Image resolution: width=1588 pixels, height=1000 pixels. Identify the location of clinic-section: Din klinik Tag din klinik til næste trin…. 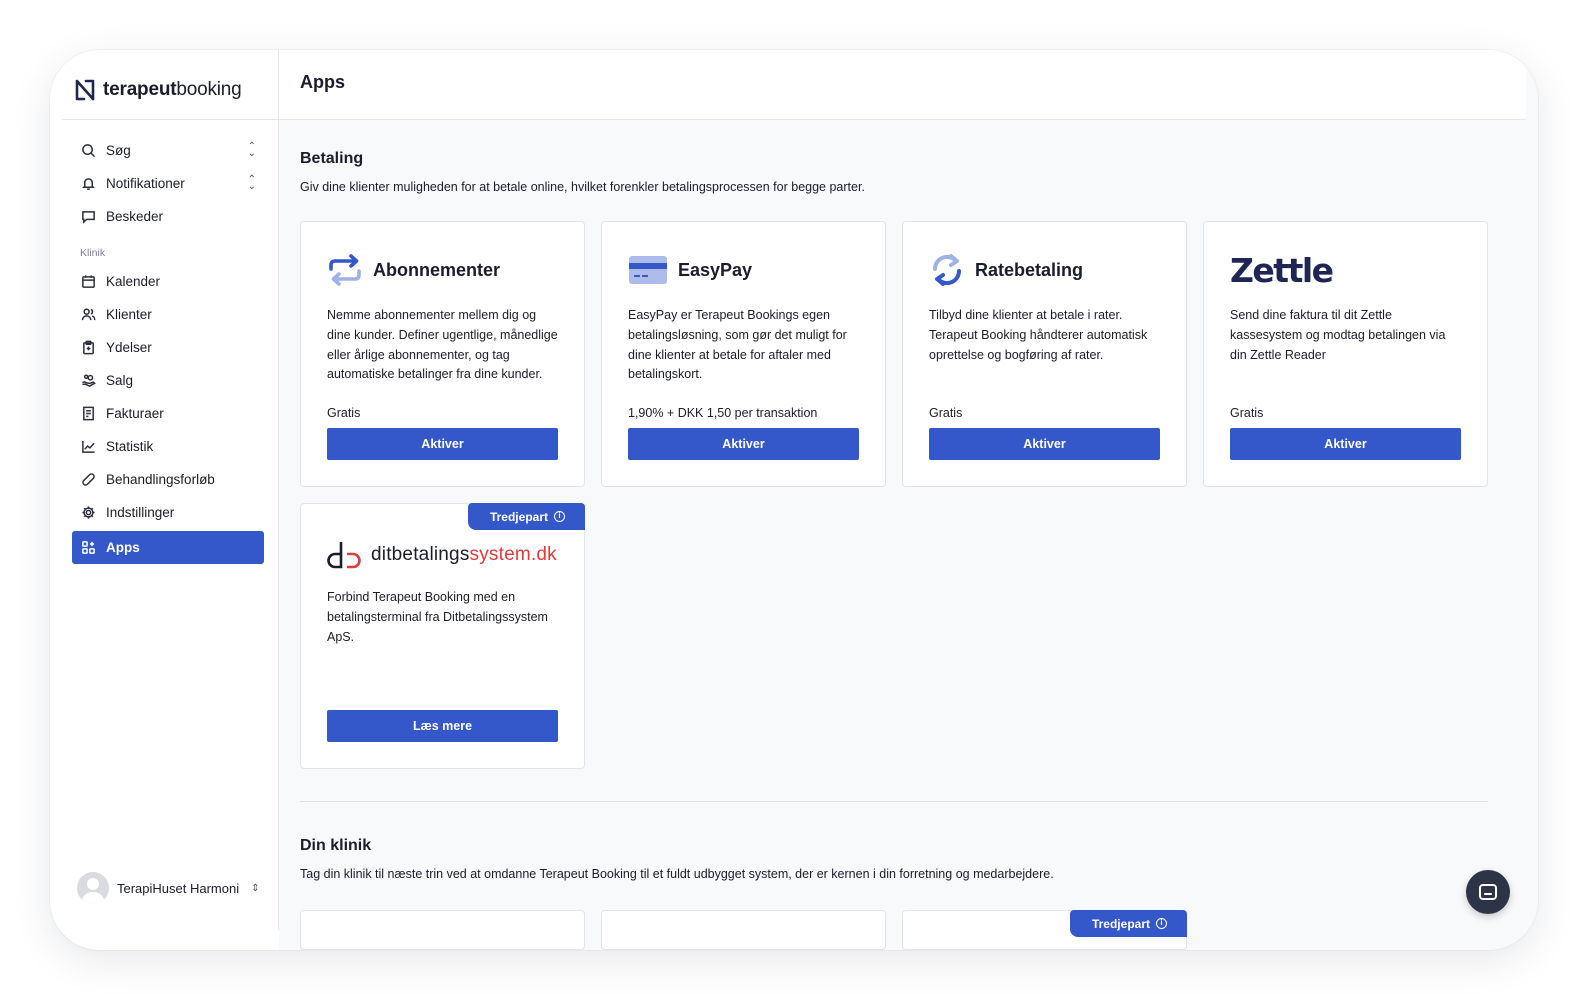
(677, 859).